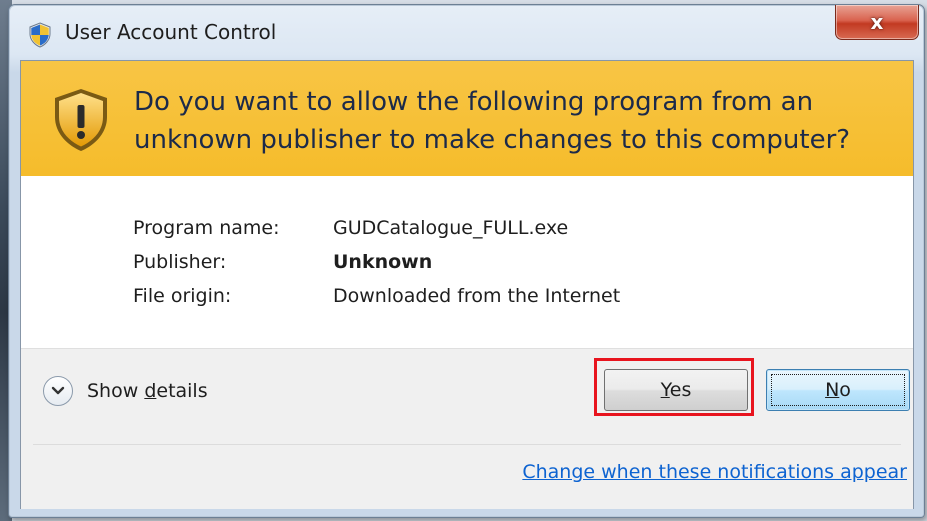  Describe the element at coordinates (383, 262) in the screenshot. I see `publisher-value: Unknown` at that location.